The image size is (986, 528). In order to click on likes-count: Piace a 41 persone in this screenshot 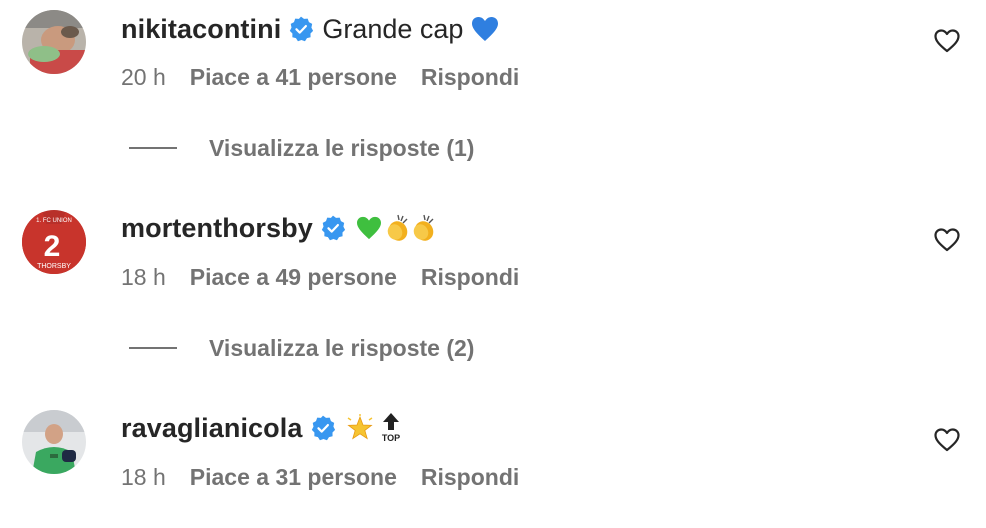, I will do `click(293, 77)`.